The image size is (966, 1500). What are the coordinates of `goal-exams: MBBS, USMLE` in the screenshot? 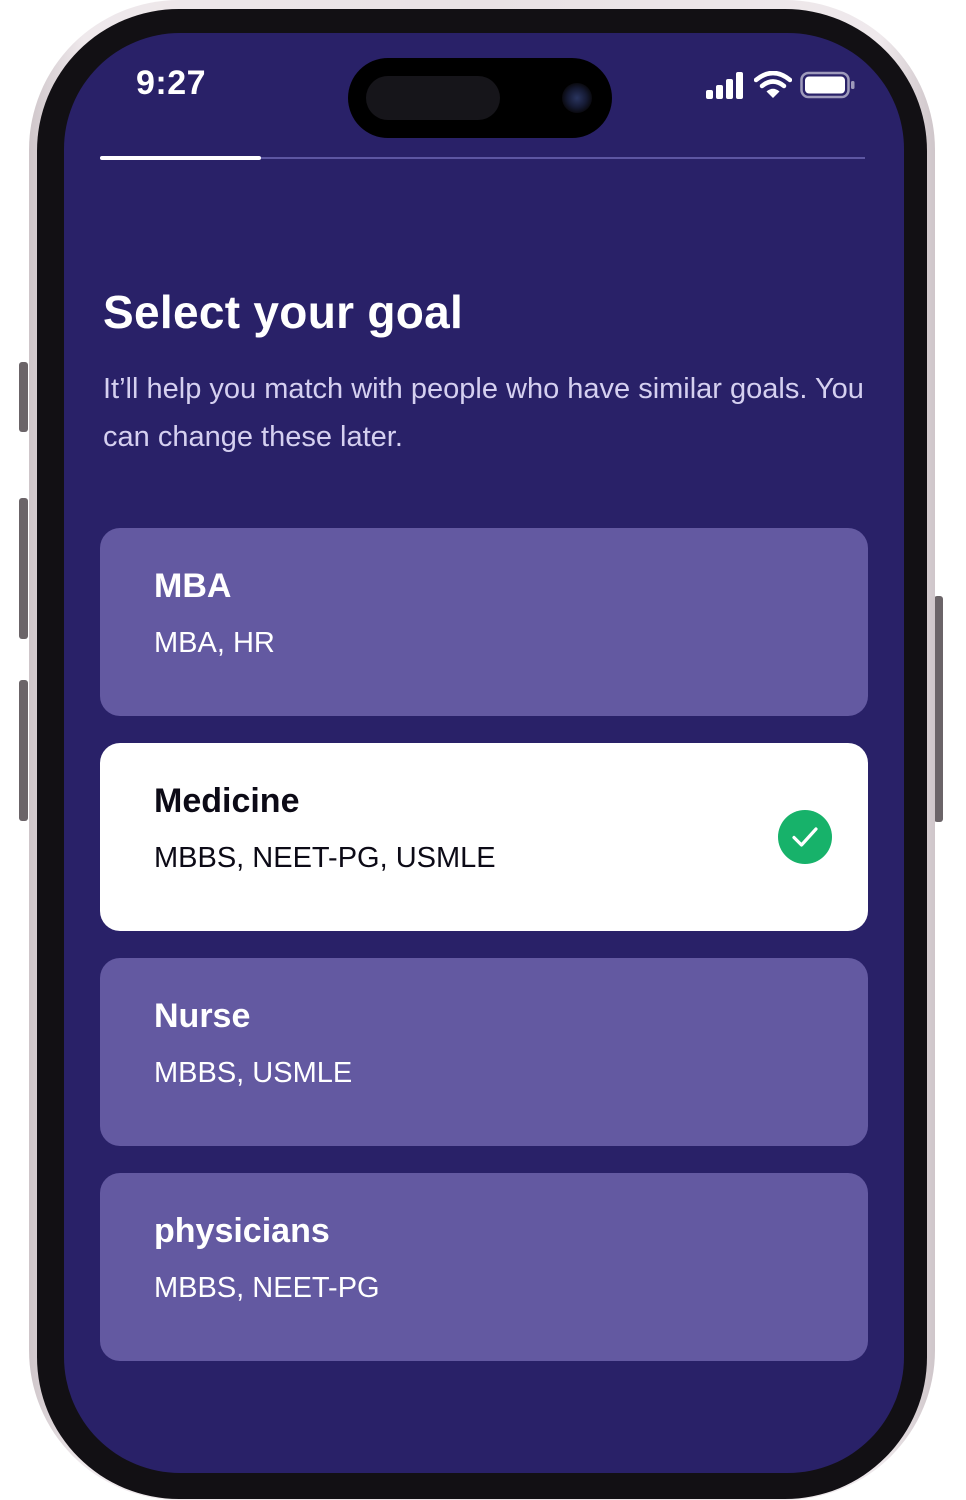 It's located at (253, 1073).